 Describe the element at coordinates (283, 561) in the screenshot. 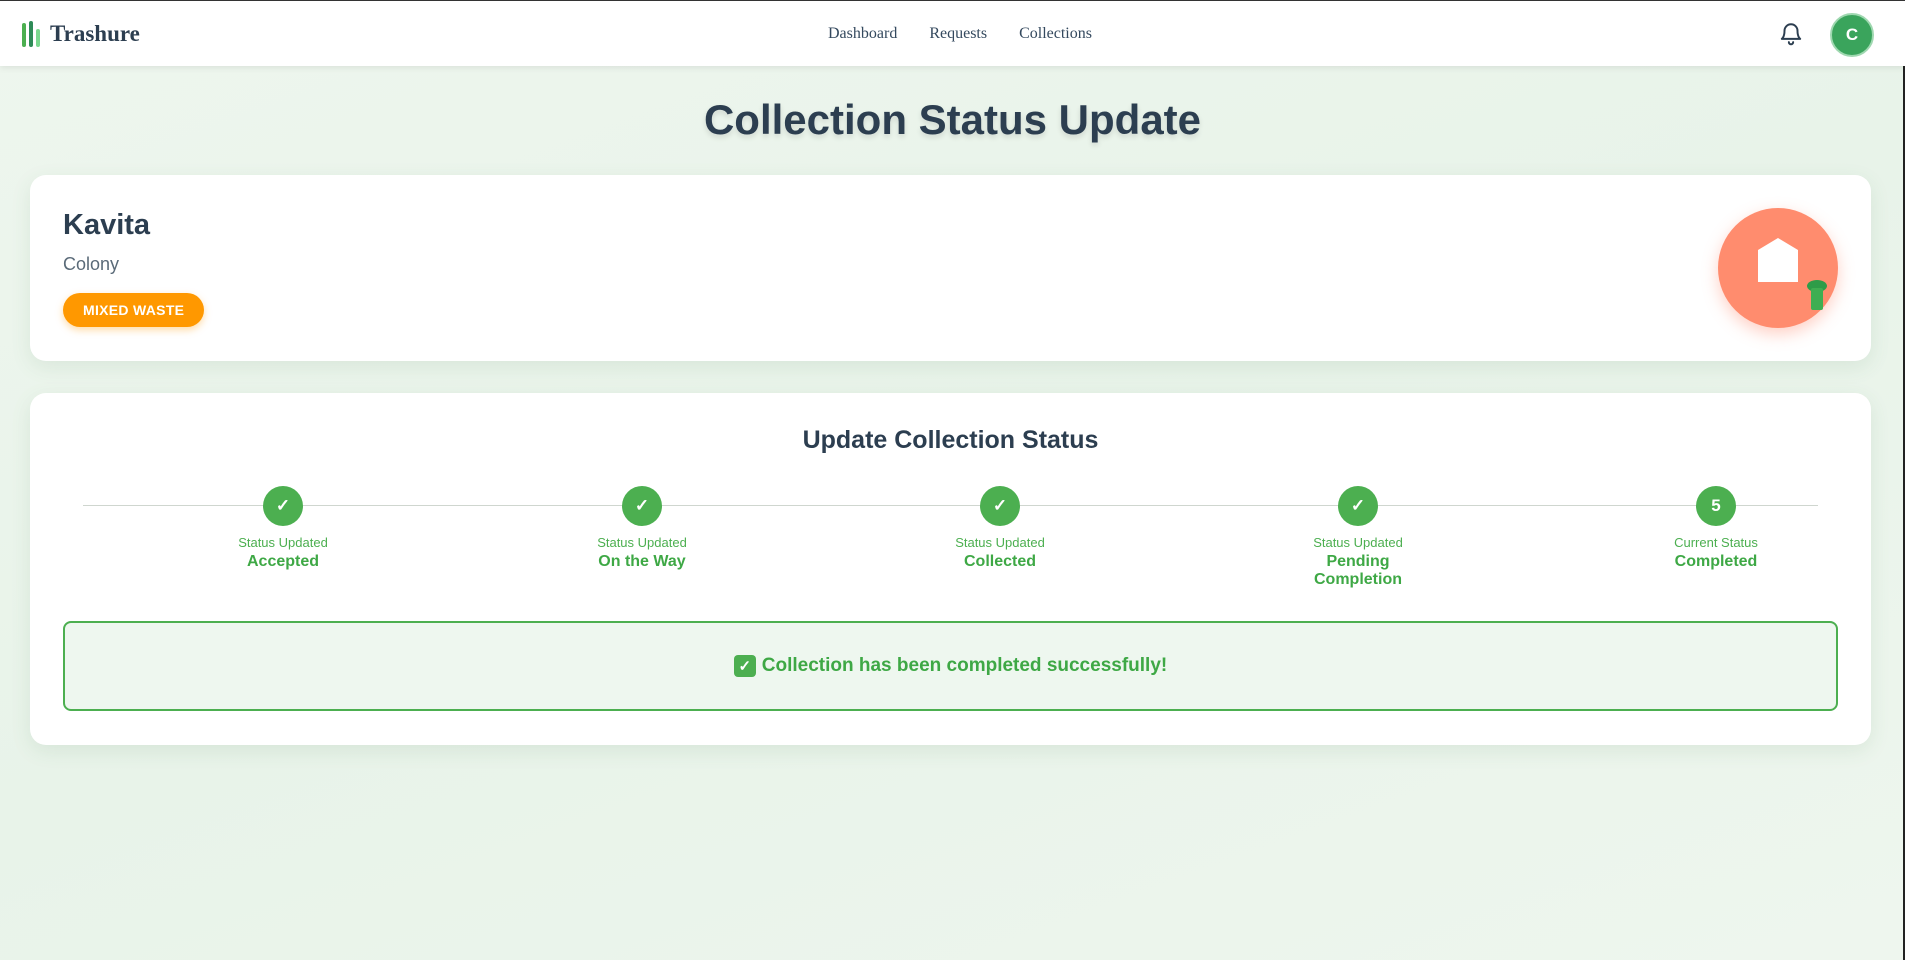

I see `step-label: Accepted` at that location.